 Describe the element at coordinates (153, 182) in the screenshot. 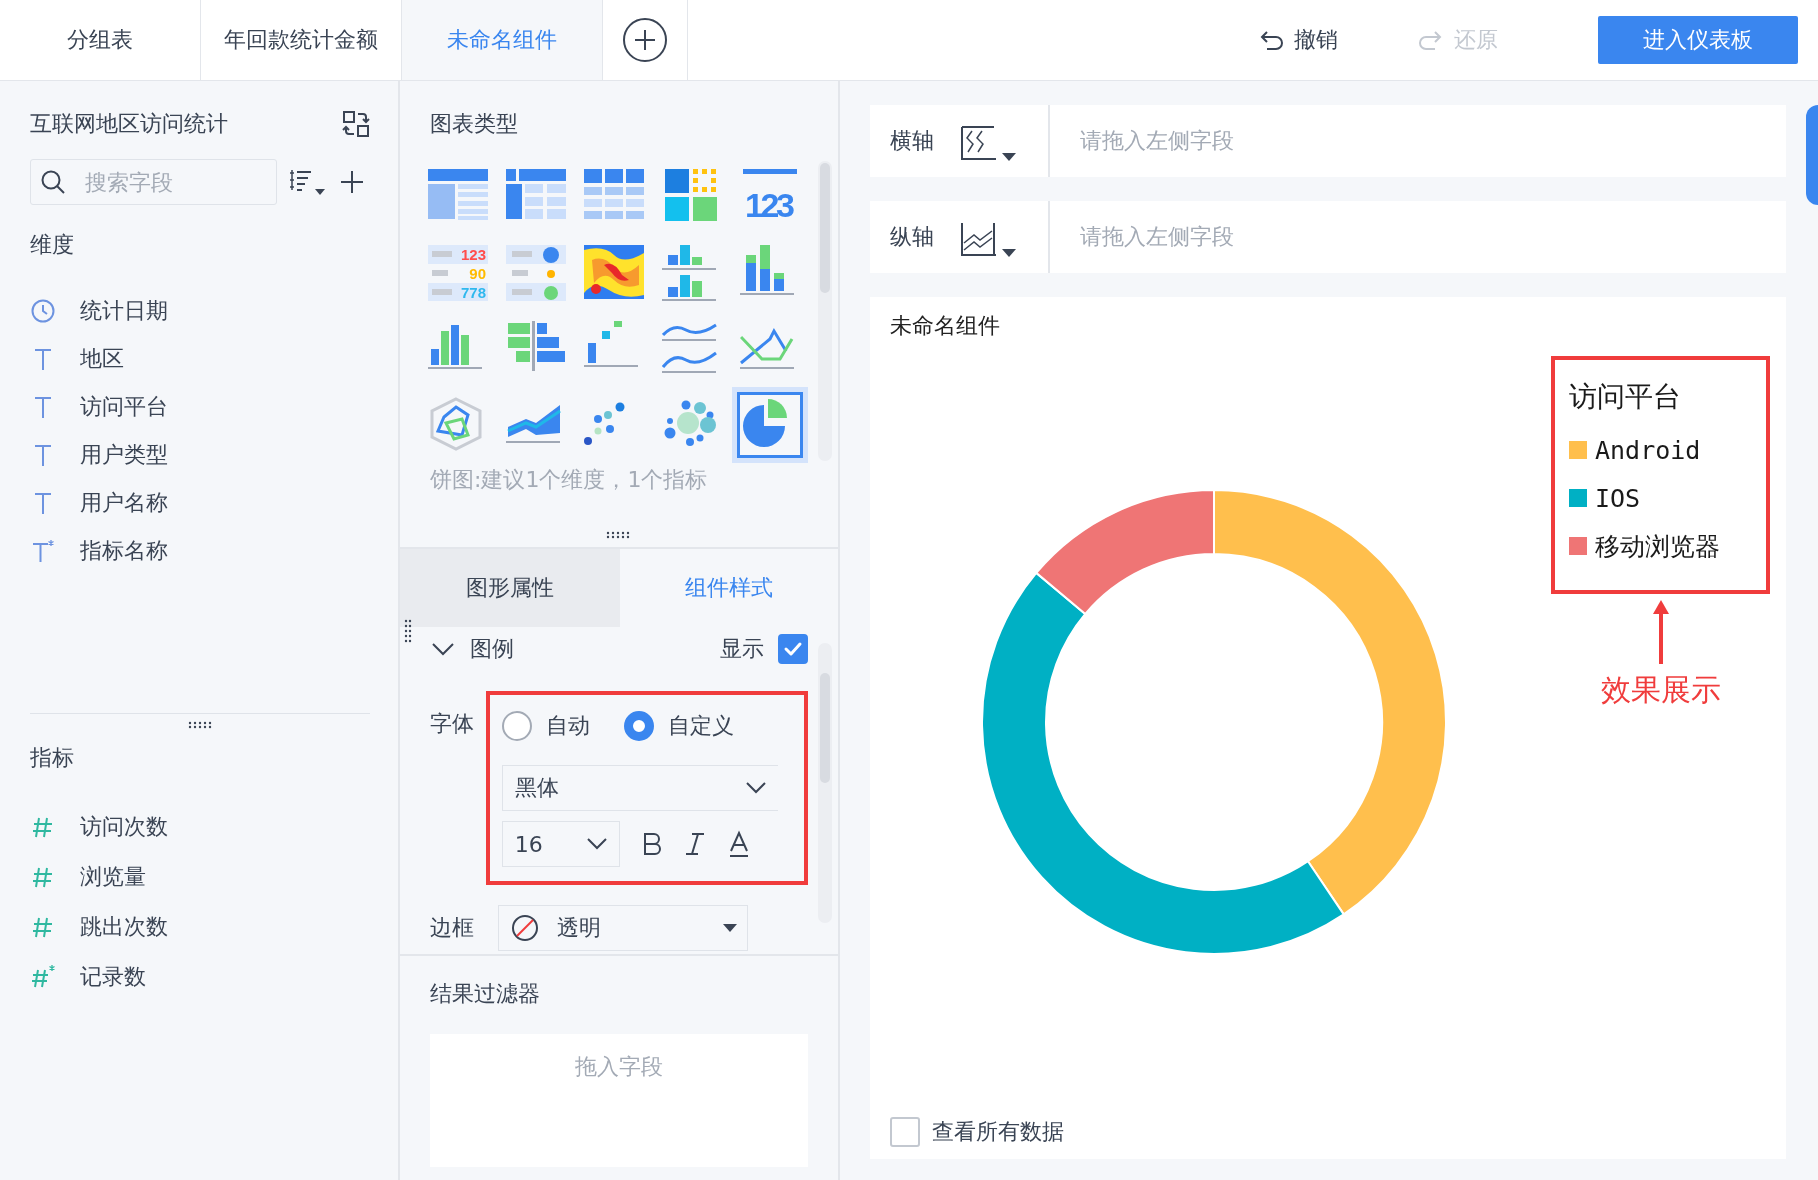

I see `search-field: 搜索字段` at that location.